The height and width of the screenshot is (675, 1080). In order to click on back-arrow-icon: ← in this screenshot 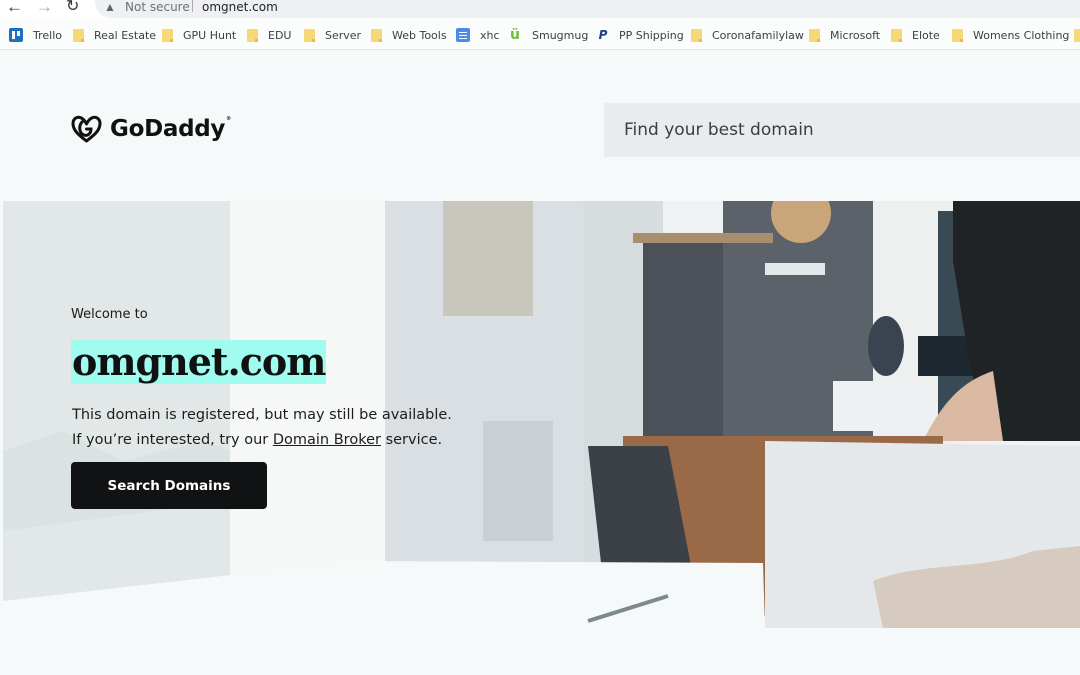, I will do `click(14, 8)`.